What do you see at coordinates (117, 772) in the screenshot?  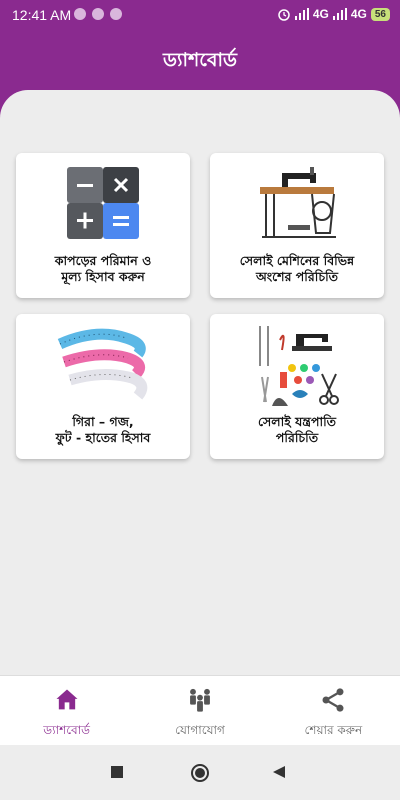 I see `recent-apps-icon` at bounding box center [117, 772].